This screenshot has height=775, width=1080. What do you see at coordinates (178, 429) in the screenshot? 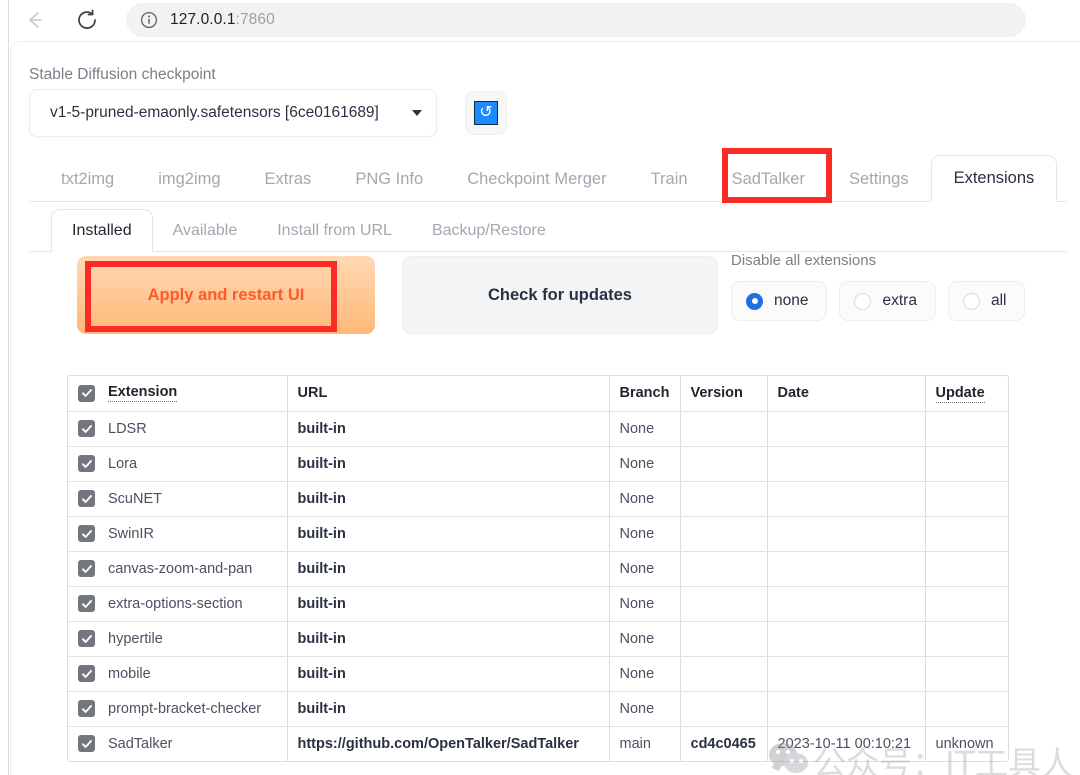
I see `cell-extension: LDSR` at bounding box center [178, 429].